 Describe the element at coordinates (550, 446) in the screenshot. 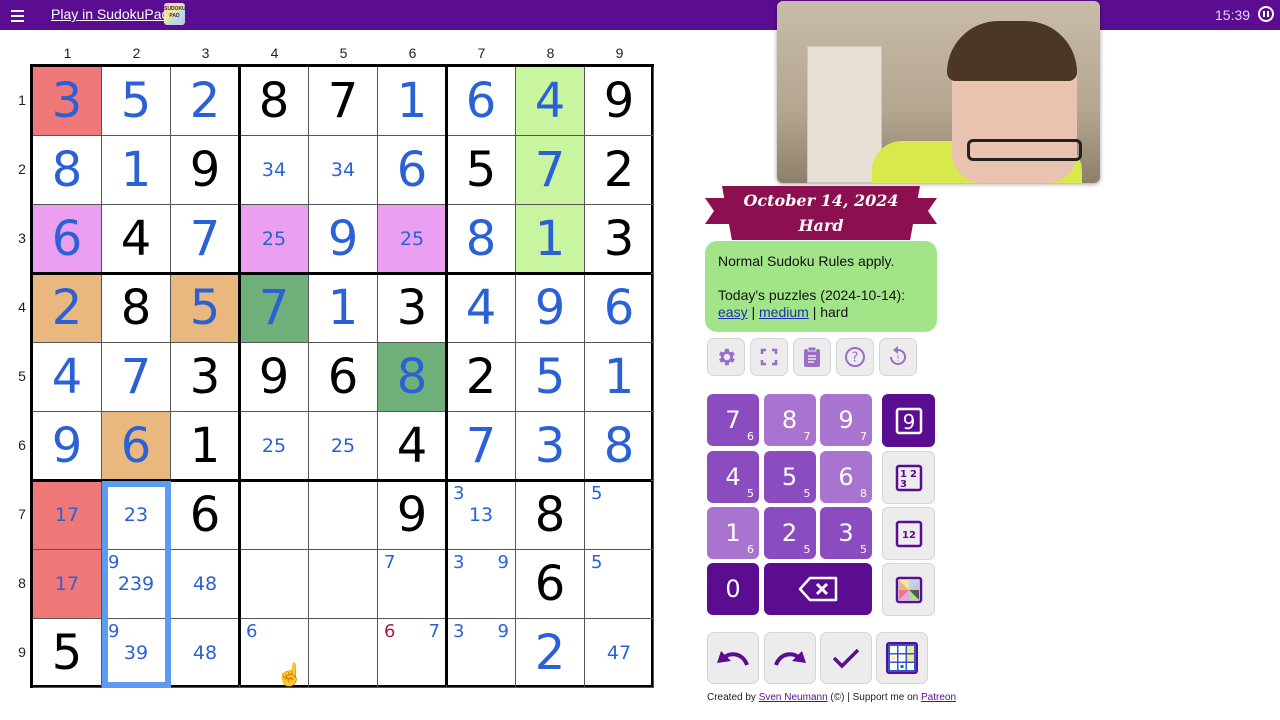

I see `cell-r6c8: 3` at that location.